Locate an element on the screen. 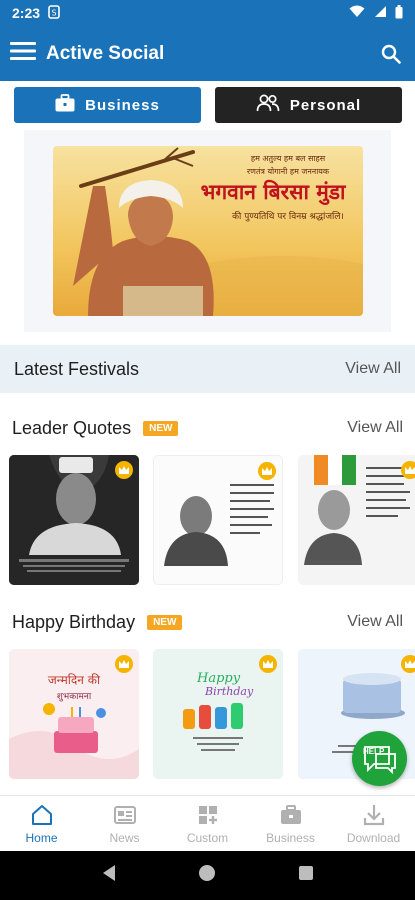 This screenshot has height=900, width=415. nav-business: Business is located at coordinates (290, 823).